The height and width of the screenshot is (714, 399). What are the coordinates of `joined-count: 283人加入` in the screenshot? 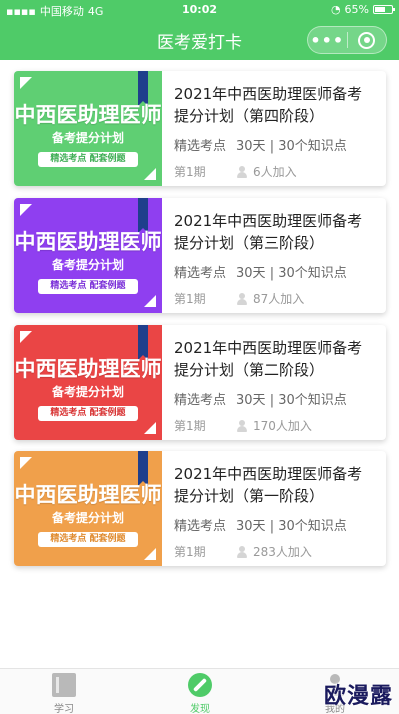 It's located at (282, 552).